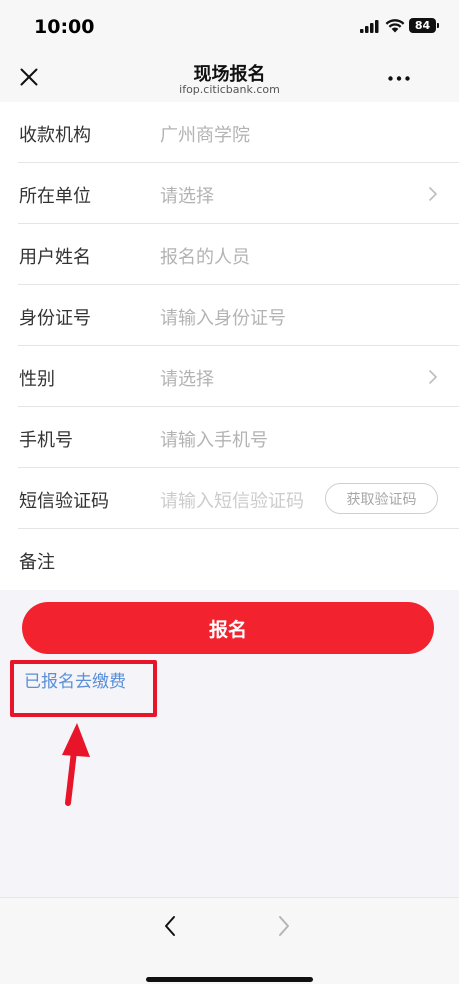  I want to click on remarks-label: 备注, so click(37, 562).